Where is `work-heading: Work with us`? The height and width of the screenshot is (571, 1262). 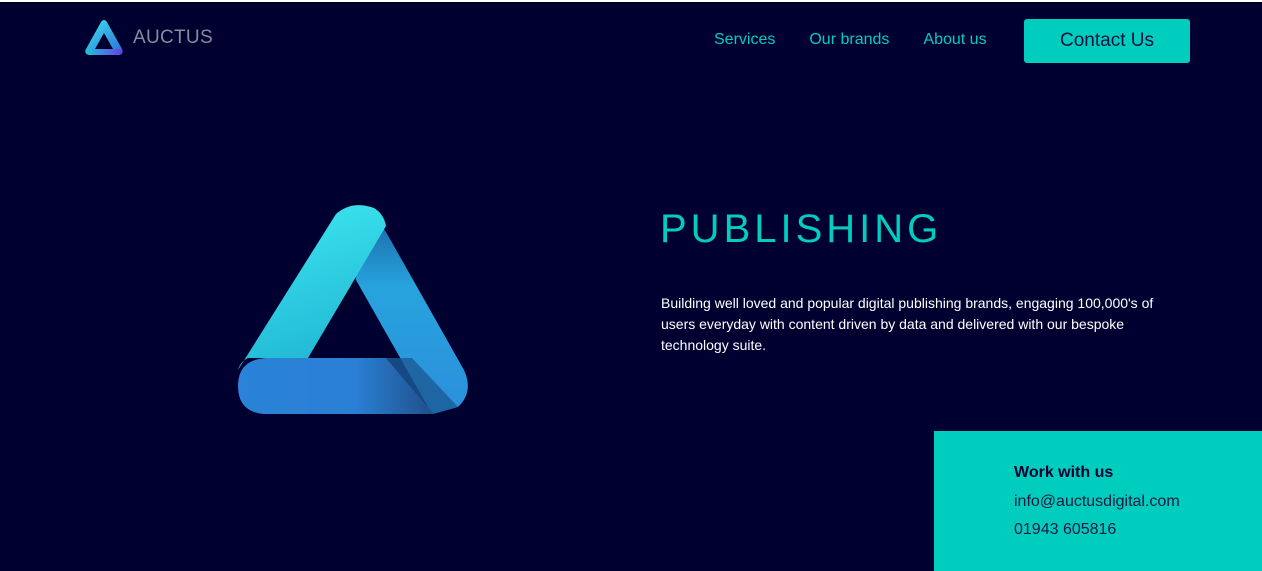 work-heading: Work with us is located at coordinates (1064, 472).